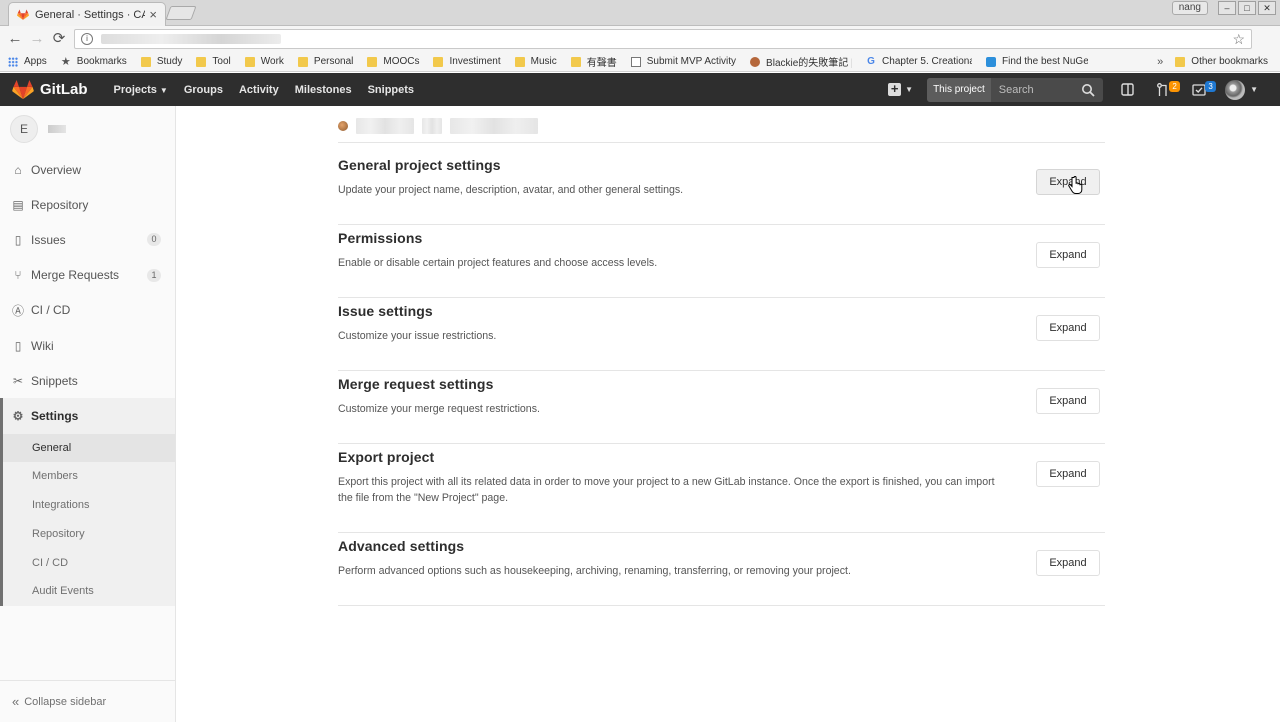 Image resolution: width=1280 pixels, height=722 pixels. What do you see at coordinates (1167, 90) in the screenshot?
I see `merge-requests-nav: 2` at bounding box center [1167, 90].